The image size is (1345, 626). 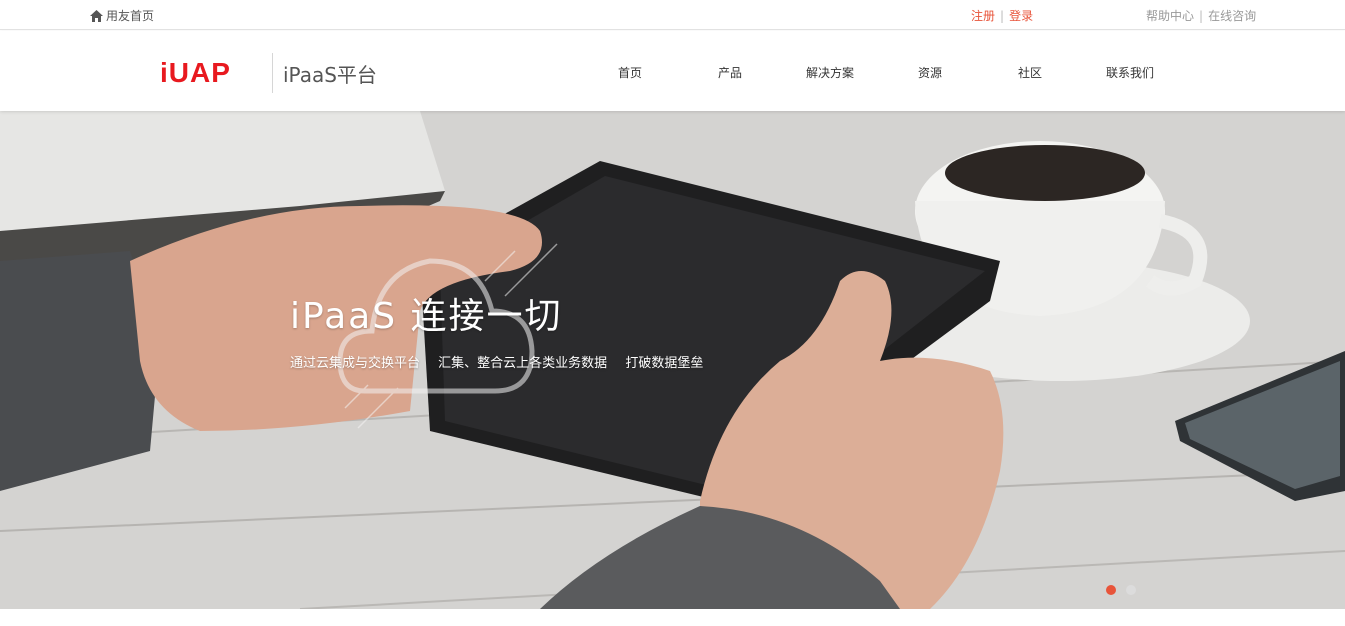 I want to click on online-consult-link: 在线咨询, so click(x=1232, y=15).